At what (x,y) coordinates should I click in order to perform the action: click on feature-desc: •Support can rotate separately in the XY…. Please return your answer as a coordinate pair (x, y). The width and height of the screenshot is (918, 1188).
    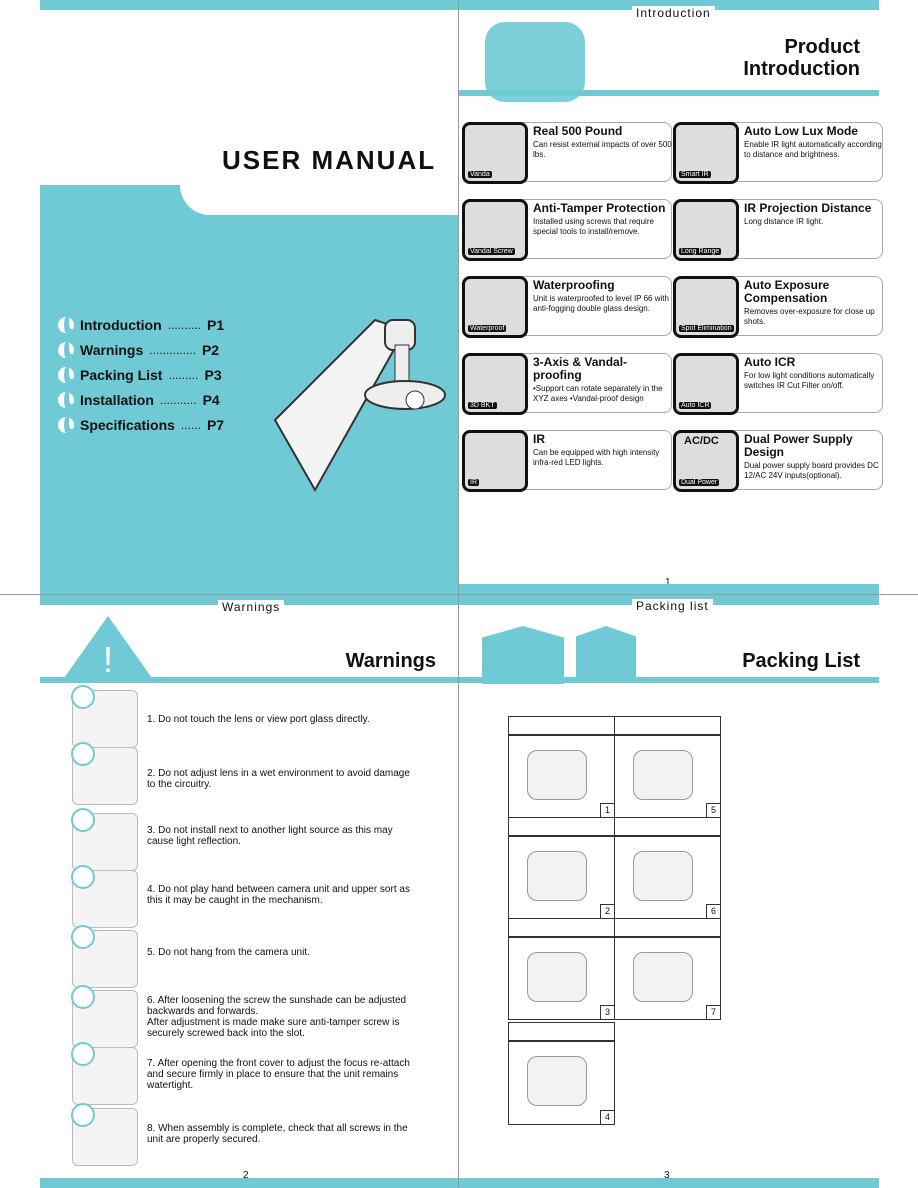
    Looking at the image, I should click on (598, 393).